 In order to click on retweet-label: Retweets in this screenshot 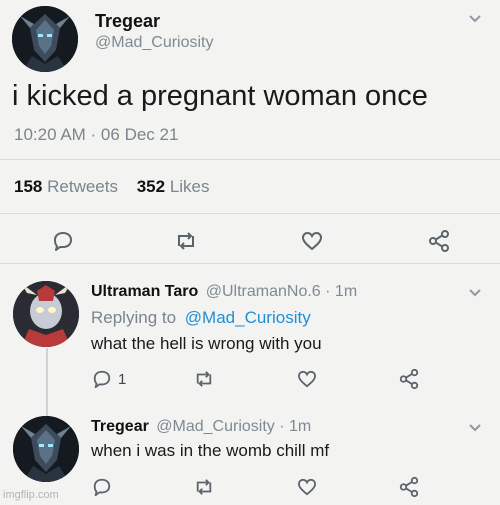, I will do `click(82, 186)`.